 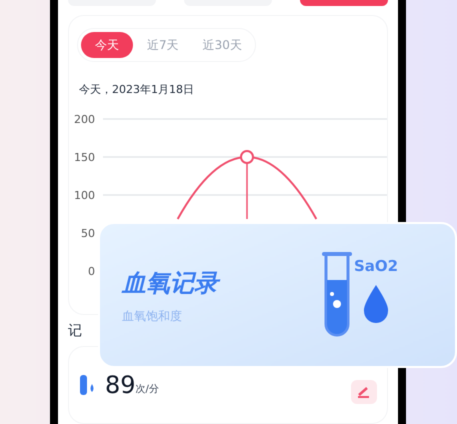 I want to click on axis-tick-label: 0, so click(x=91, y=271).